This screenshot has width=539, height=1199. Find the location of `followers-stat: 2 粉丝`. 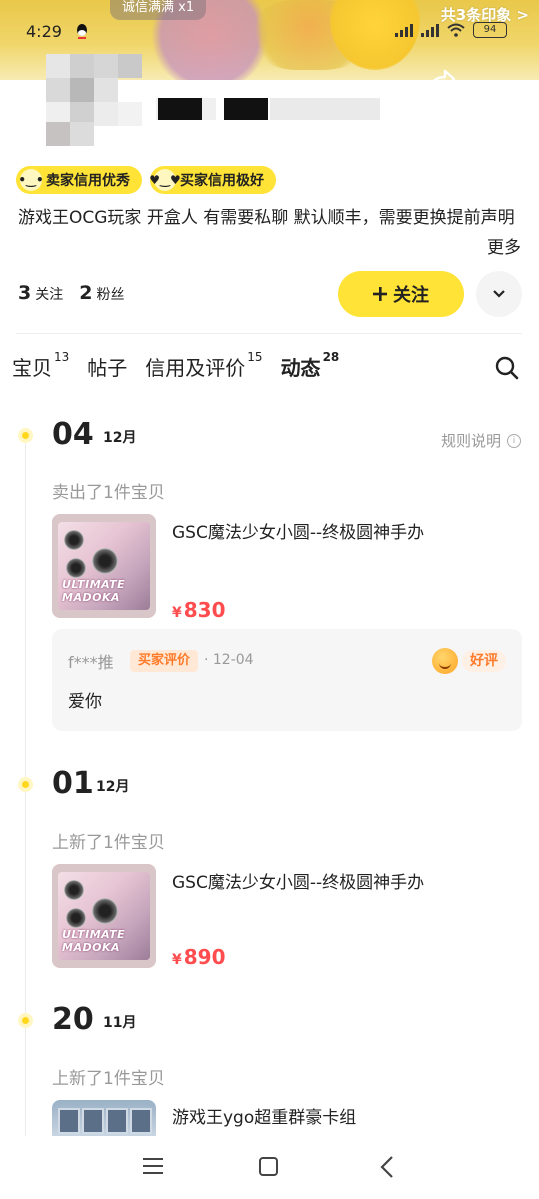

followers-stat: 2 粉丝 is located at coordinates (101, 293).